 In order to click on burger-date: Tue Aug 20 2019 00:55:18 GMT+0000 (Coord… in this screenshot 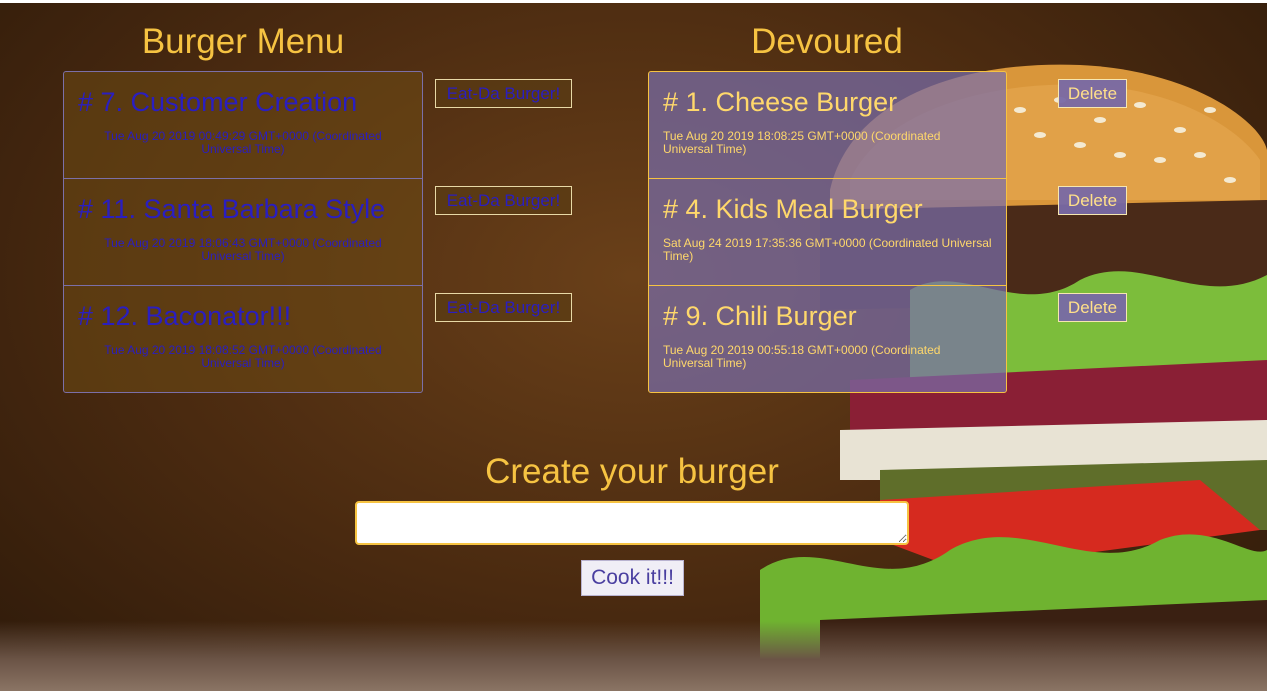, I will do `click(802, 356)`.